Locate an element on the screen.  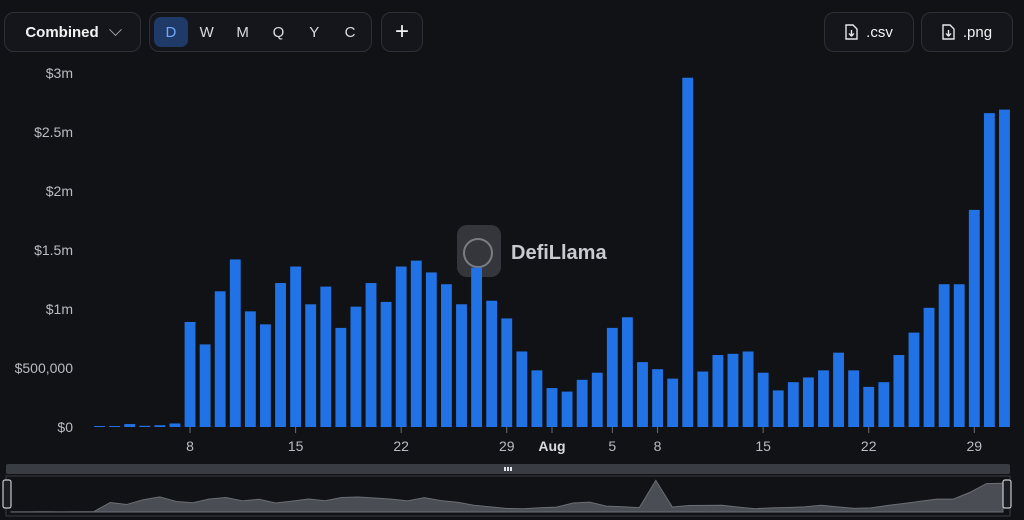
y-tick-label: $500,000 is located at coordinates (44, 368).